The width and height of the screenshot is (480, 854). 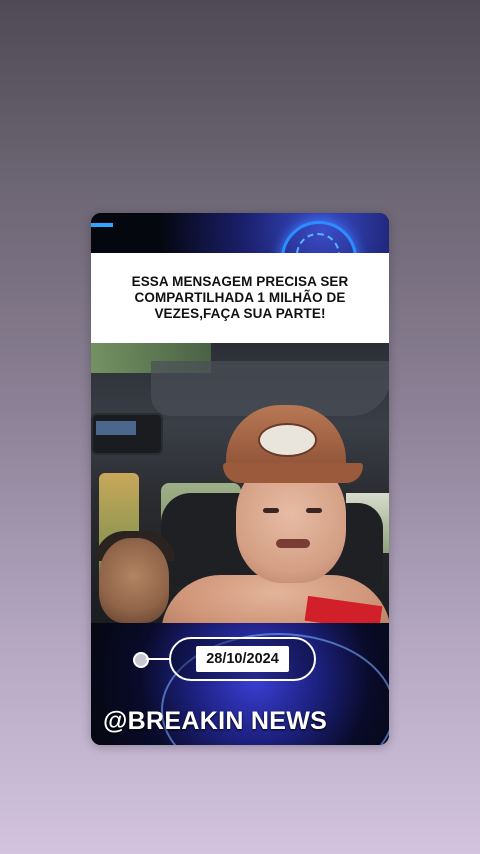 I want to click on timeline-dot-icon, so click(x=141, y=660).